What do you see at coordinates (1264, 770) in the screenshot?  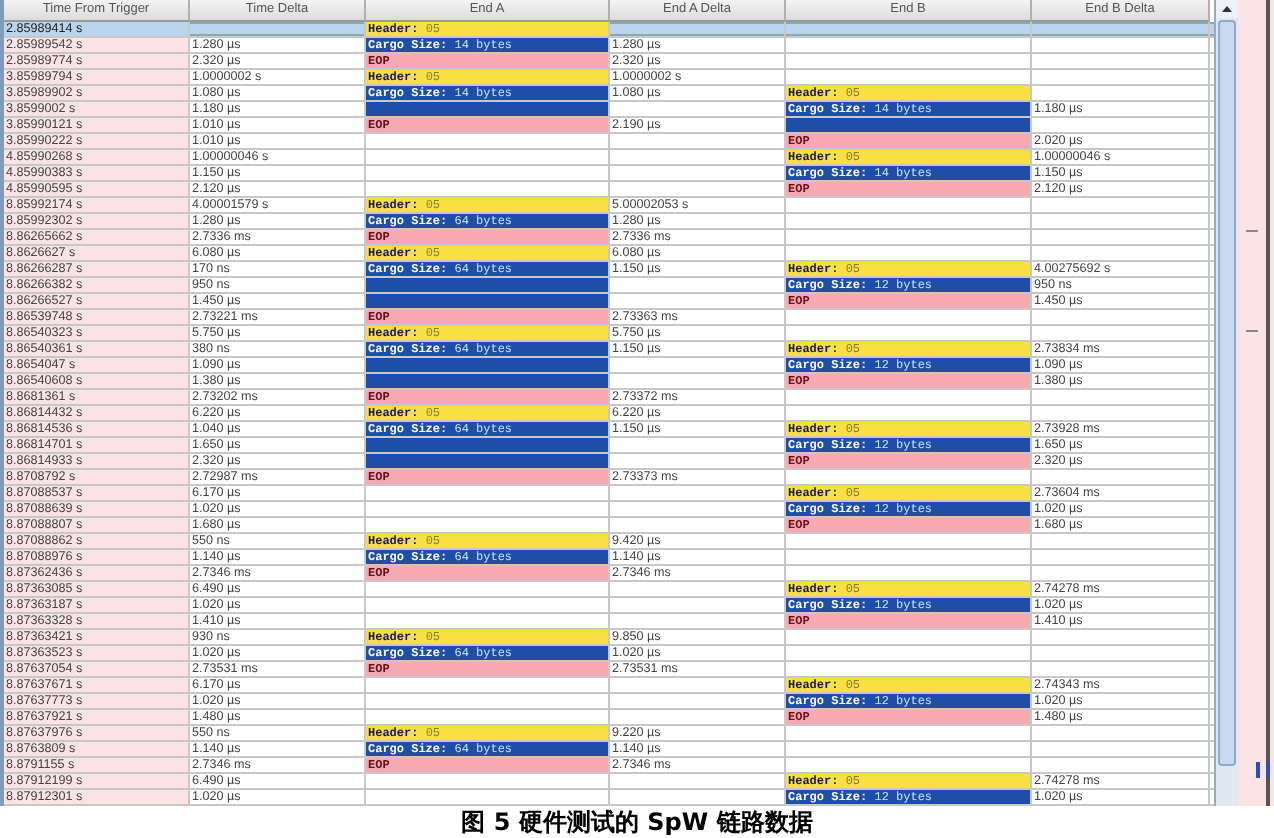 I see `marker-icon` at bounding box center [1264, 770].